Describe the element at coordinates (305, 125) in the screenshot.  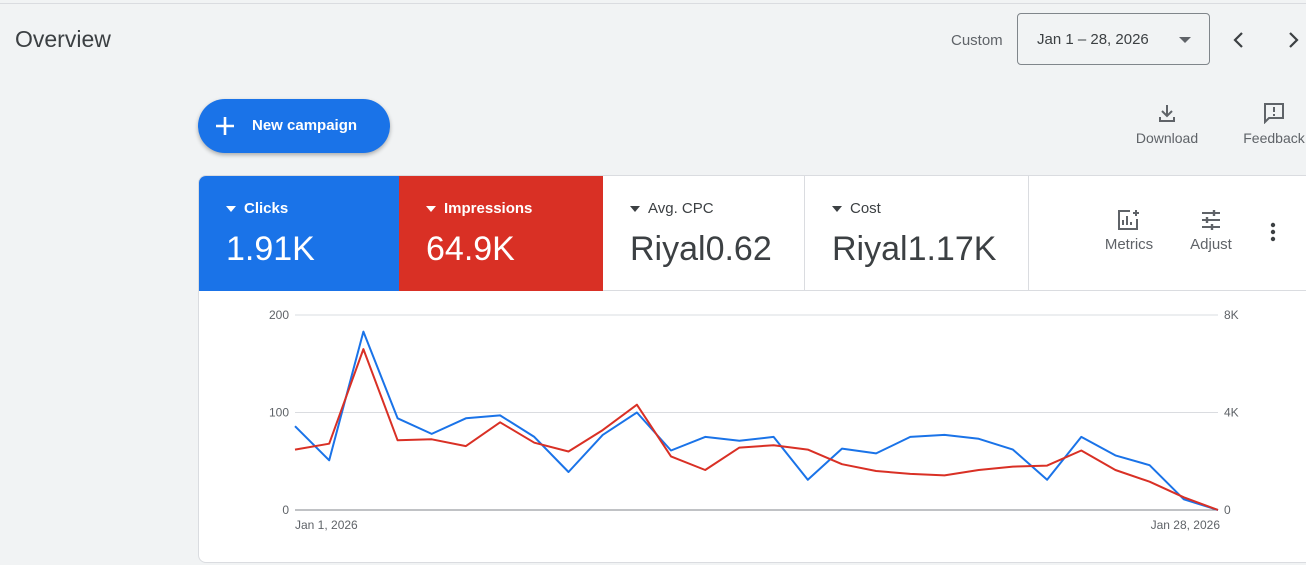
I see `new-campaign-label: New campaign` at that location.